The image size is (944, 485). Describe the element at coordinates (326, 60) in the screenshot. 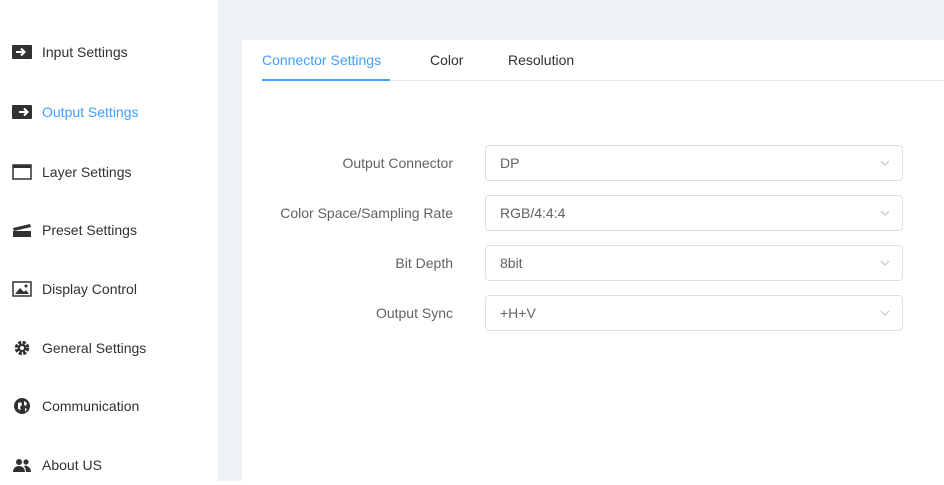

I see `tab-connector-settings: Connector Settings` at that location.